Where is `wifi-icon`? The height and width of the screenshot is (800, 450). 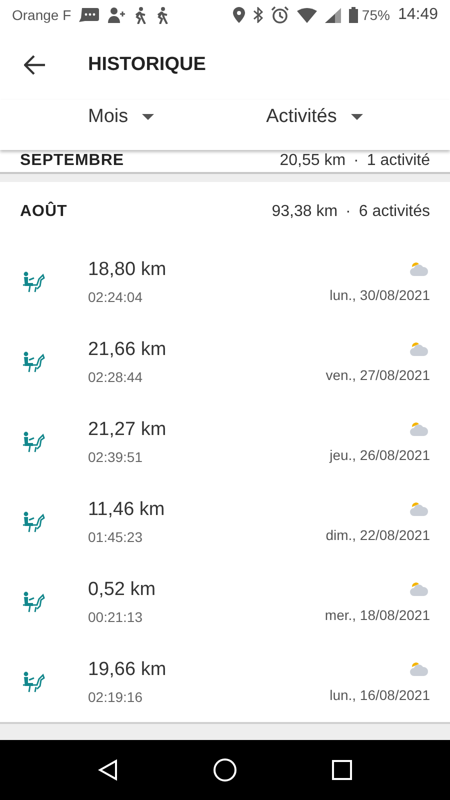 wifi-icon is located at coordinates (306, 15).